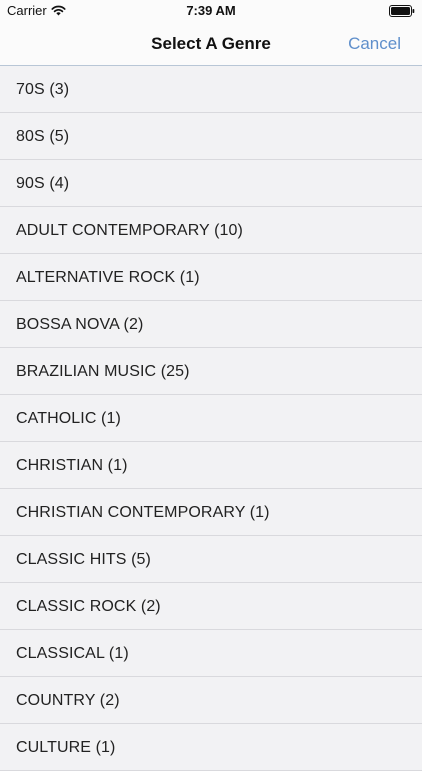 This screenshot has height=771, width=422. What do you see at coordinates (68, 418) in the screenshot?
I see `genre-label: CATHOLIC (1)` at bounding box center [68, 418].